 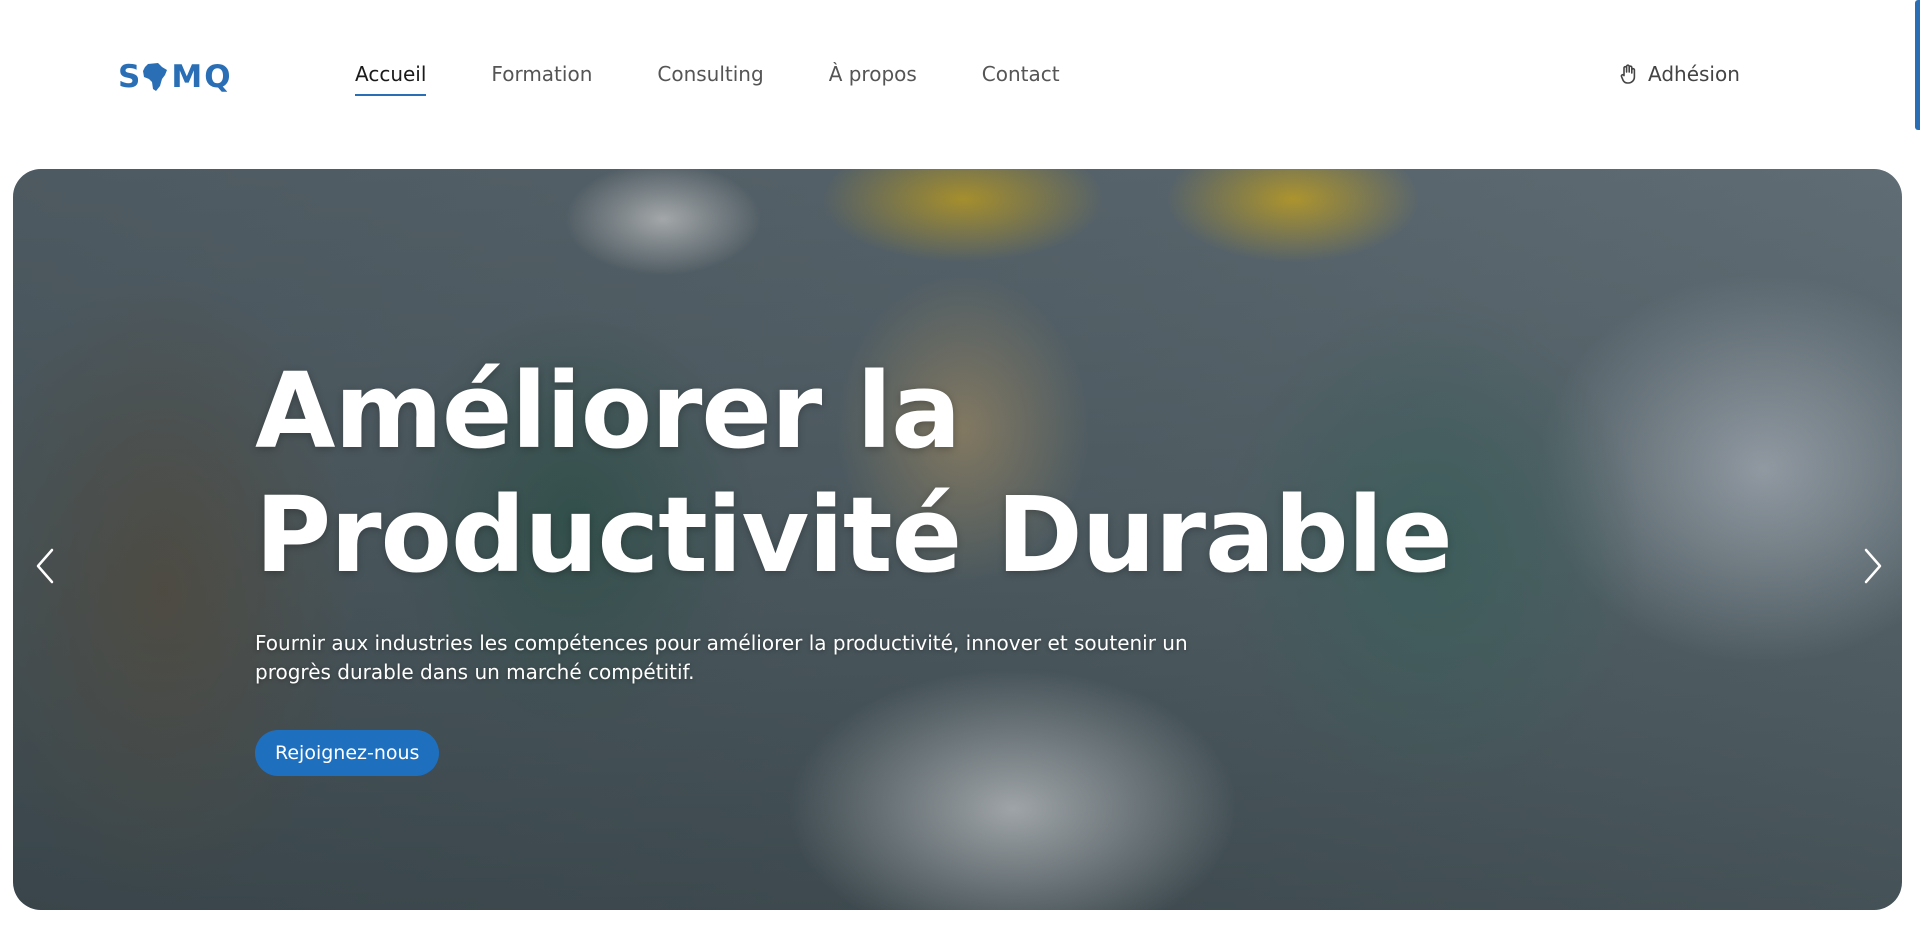 I want to click on scrollbar, so click(x=1917, y=65).